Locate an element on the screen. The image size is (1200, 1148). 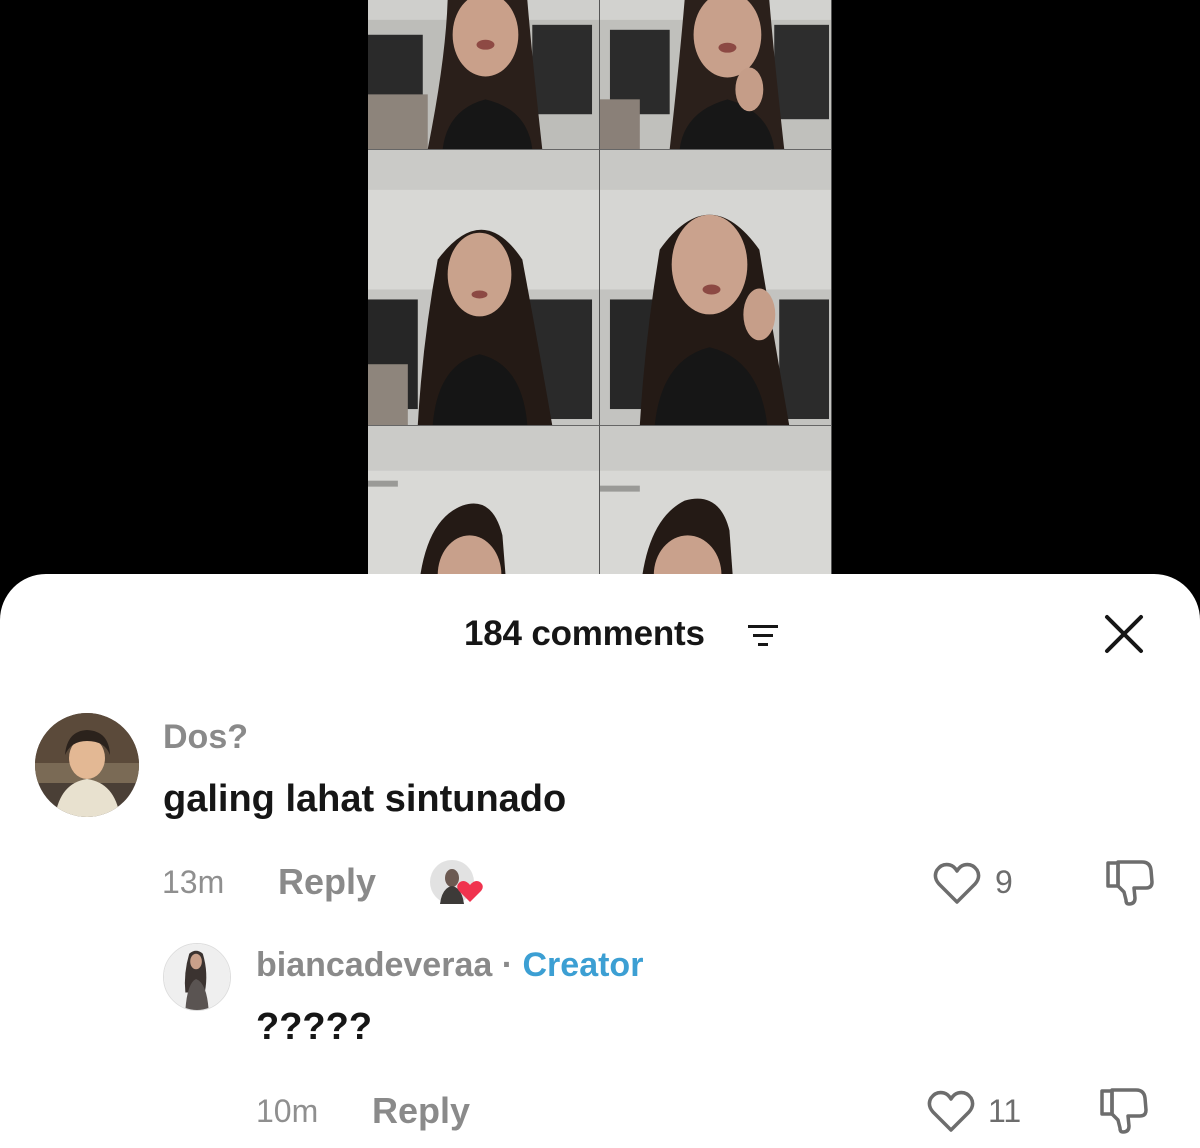
comment-count: 184 comments is located at coordinates (584, 633).